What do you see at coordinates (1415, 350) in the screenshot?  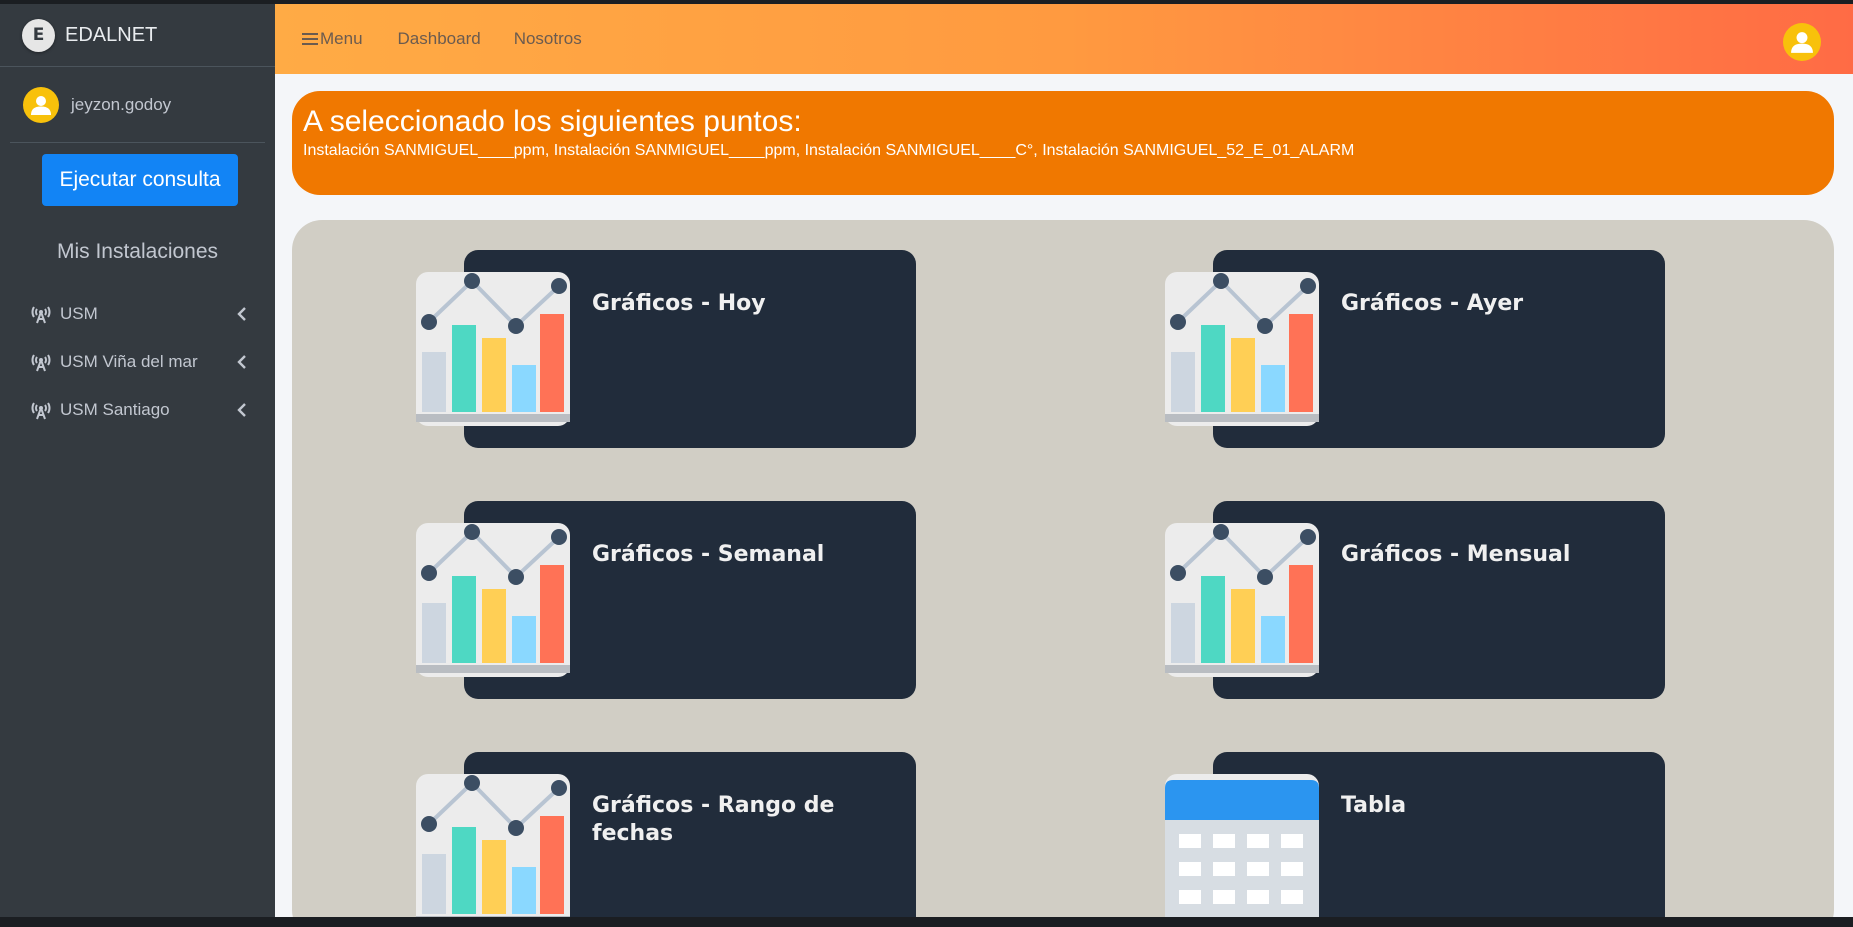 I see `card-graficos-ayer: Gráficos - Ayer` at bounding box center [1415, 350].